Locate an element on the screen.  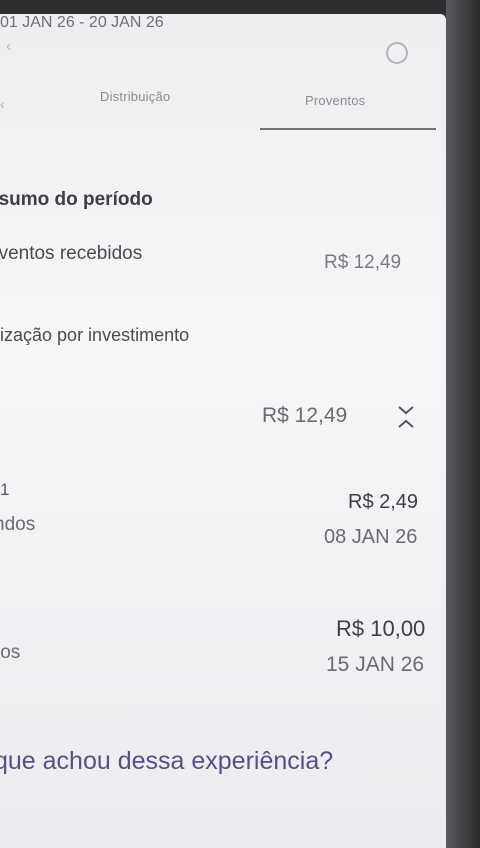
device-bezel is located at coordinates (463, 424).